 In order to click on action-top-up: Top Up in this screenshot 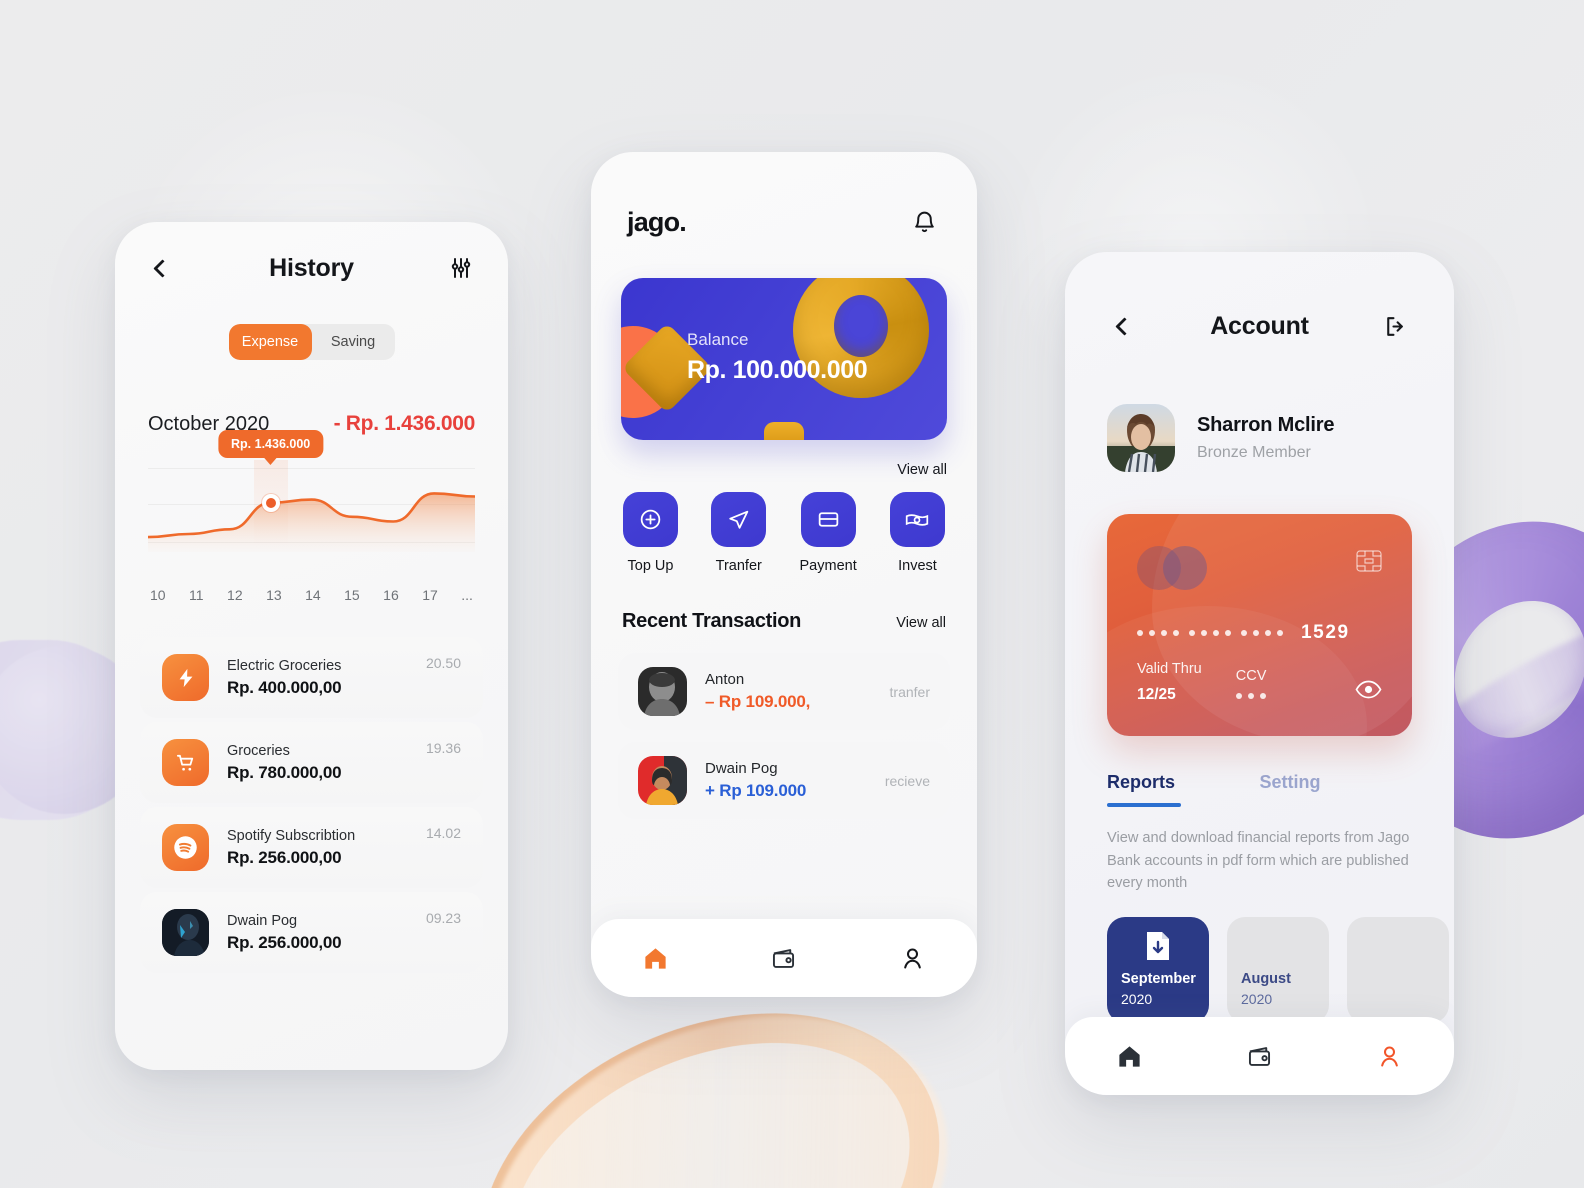, I will do `click(650, 533)`.